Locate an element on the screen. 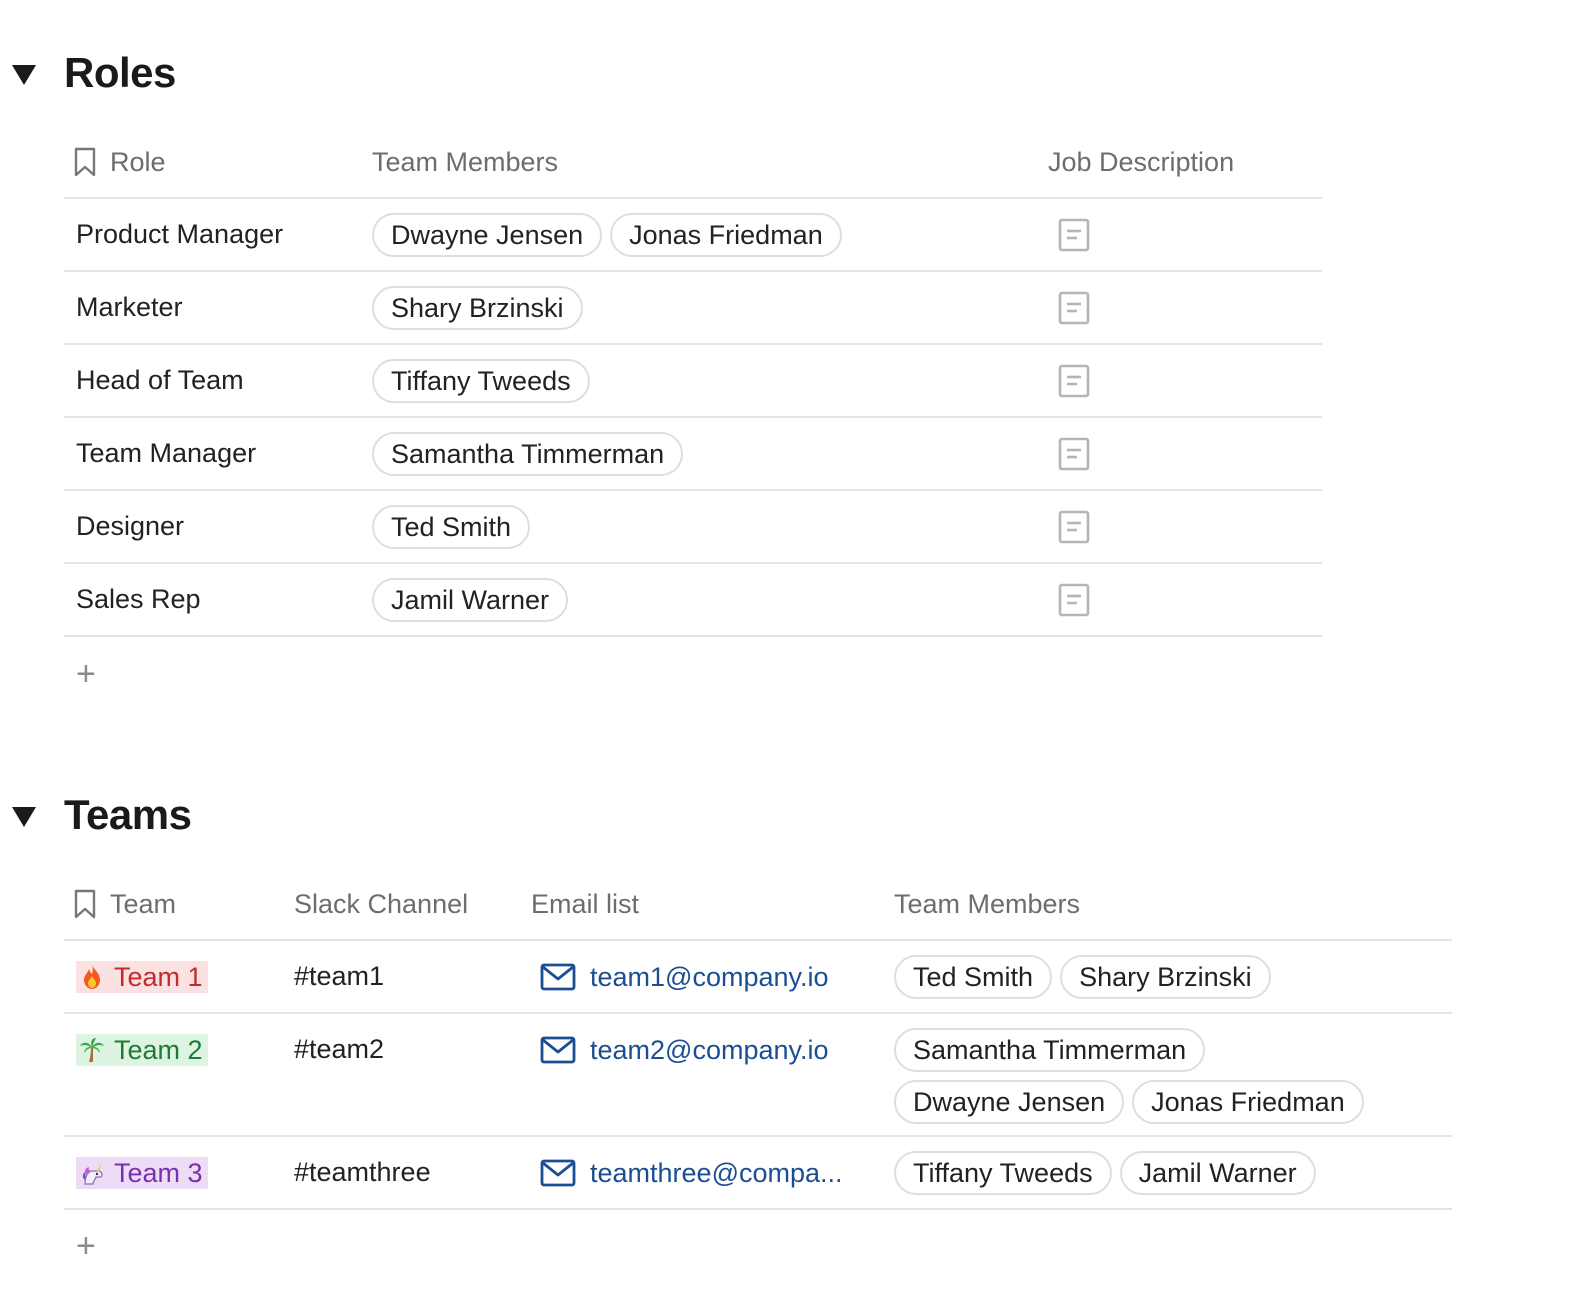 The width and height of the screenshot is (1584, 1296). table-row: Sales Rep Jamil Warner is located at coordinates (693, 600).